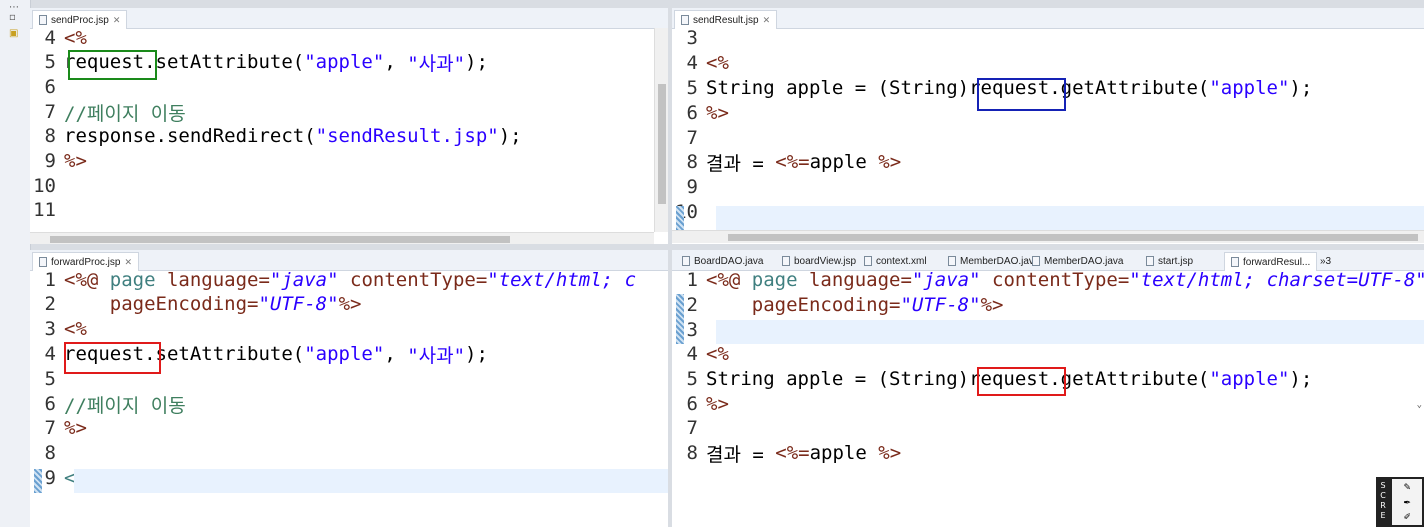 The image size is (1424, 527). Describe the element at coordinates (792, 453) in the screenshot. I see `code-token: <%=` at that location.